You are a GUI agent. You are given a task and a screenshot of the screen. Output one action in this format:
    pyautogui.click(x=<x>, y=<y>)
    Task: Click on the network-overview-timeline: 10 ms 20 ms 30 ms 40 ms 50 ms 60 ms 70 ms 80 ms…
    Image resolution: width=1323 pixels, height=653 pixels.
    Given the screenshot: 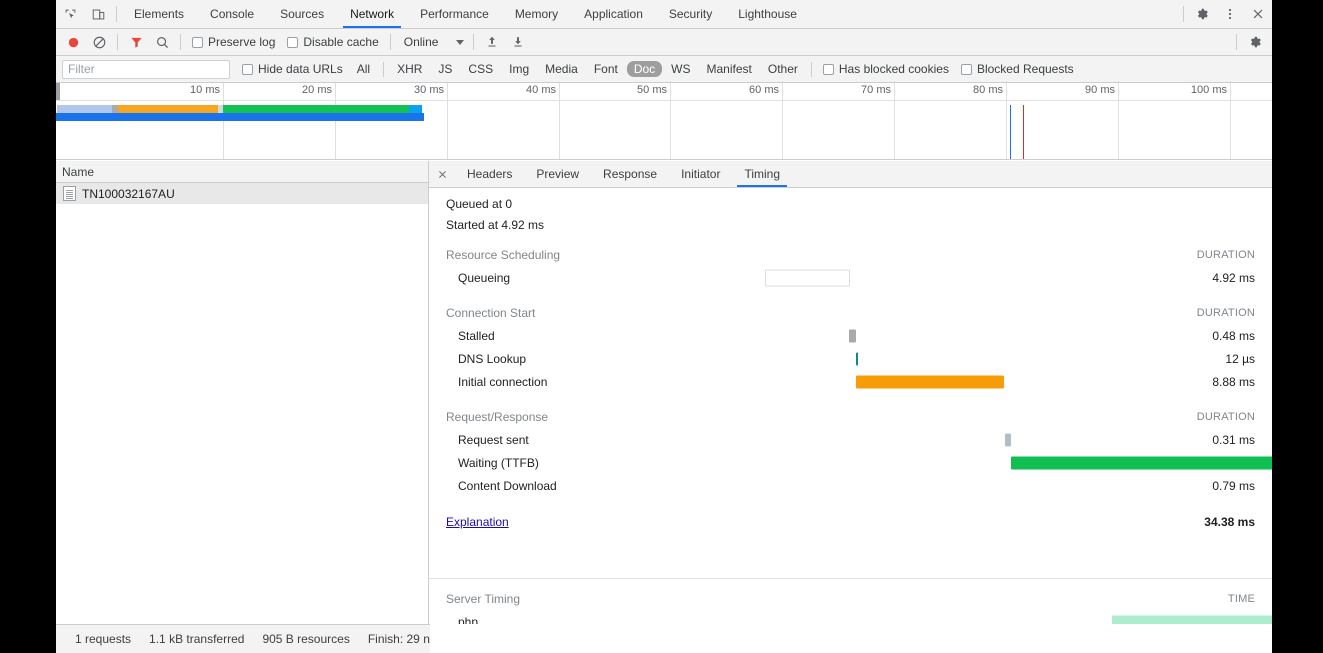 What is the action you would take?
    pyautogui.click(x=664, y=121)
    